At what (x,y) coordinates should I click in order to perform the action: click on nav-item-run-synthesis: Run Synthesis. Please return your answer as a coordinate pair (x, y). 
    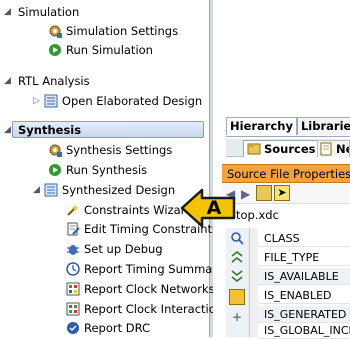
    Looking at the image, I should click on (97, 170).